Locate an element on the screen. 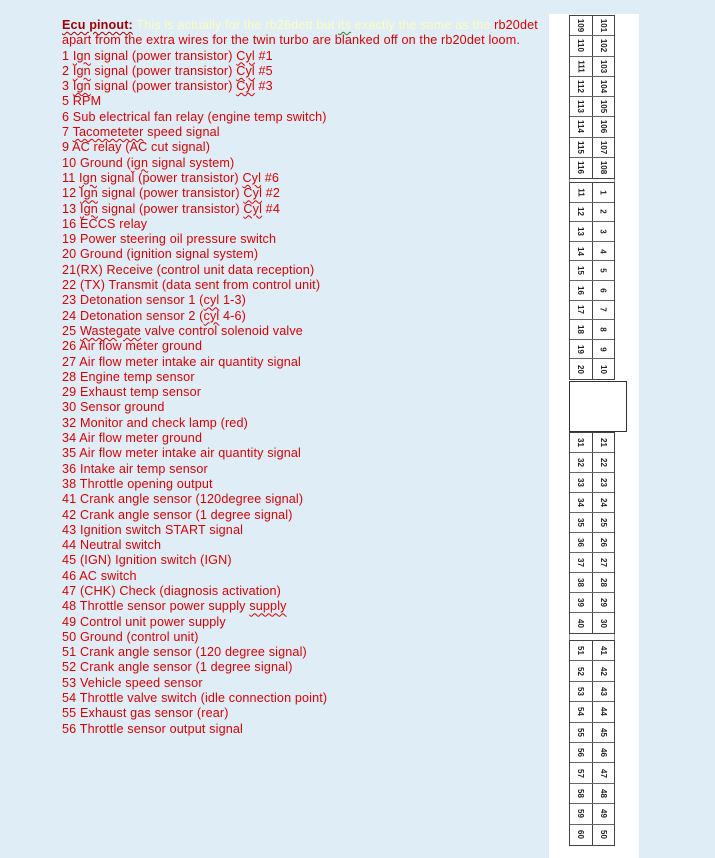 This screenshot has height=858, width=715. connector-pin: 44 is located at coordinates (604, 711).